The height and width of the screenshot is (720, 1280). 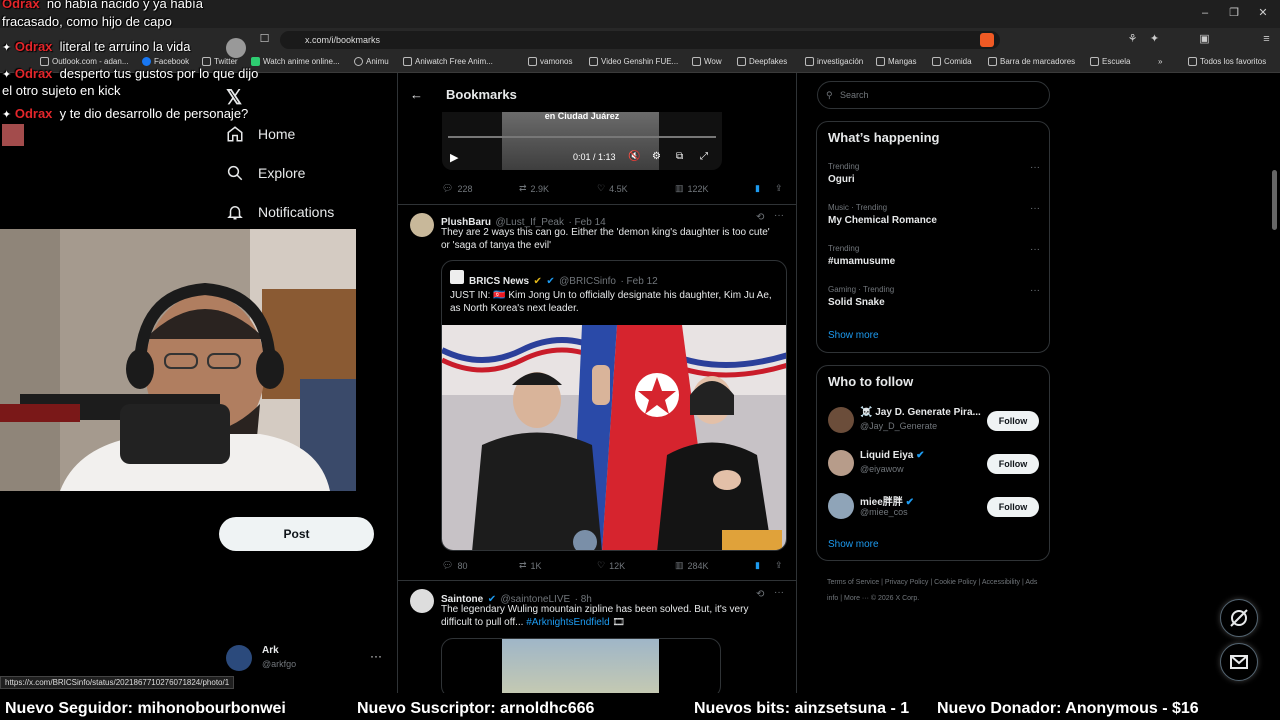 What do you see at coordinates (454, 565) in the screenshot?
I see `reply-button: 💬︎ 80` at bounding box center [454, 565].